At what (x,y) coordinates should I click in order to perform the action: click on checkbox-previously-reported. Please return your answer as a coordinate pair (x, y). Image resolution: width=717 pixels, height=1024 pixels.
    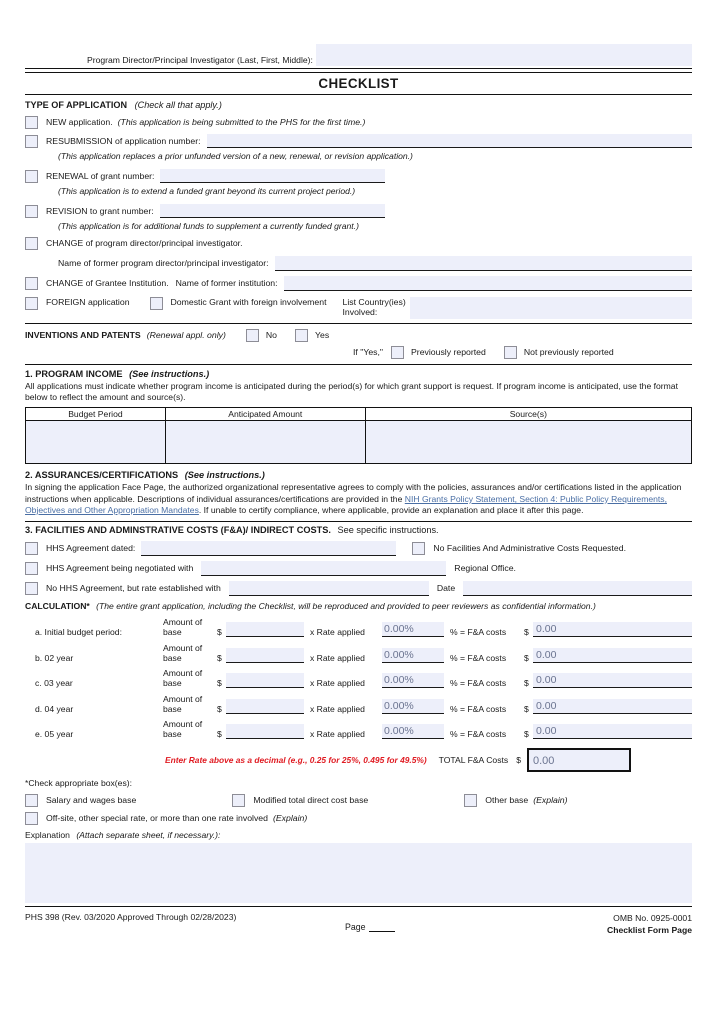
    Looking at the image, I should click on (397, 352).